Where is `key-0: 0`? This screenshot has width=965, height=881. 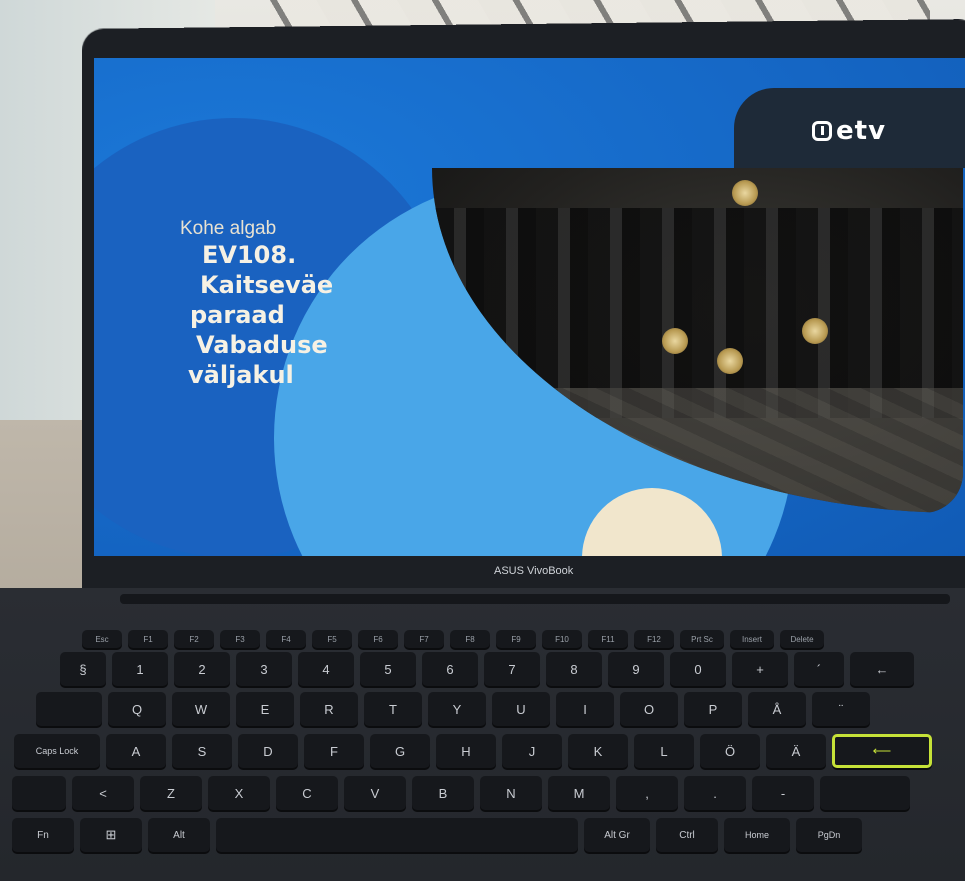 key-0: 0 is located at coordinates (698, 669).